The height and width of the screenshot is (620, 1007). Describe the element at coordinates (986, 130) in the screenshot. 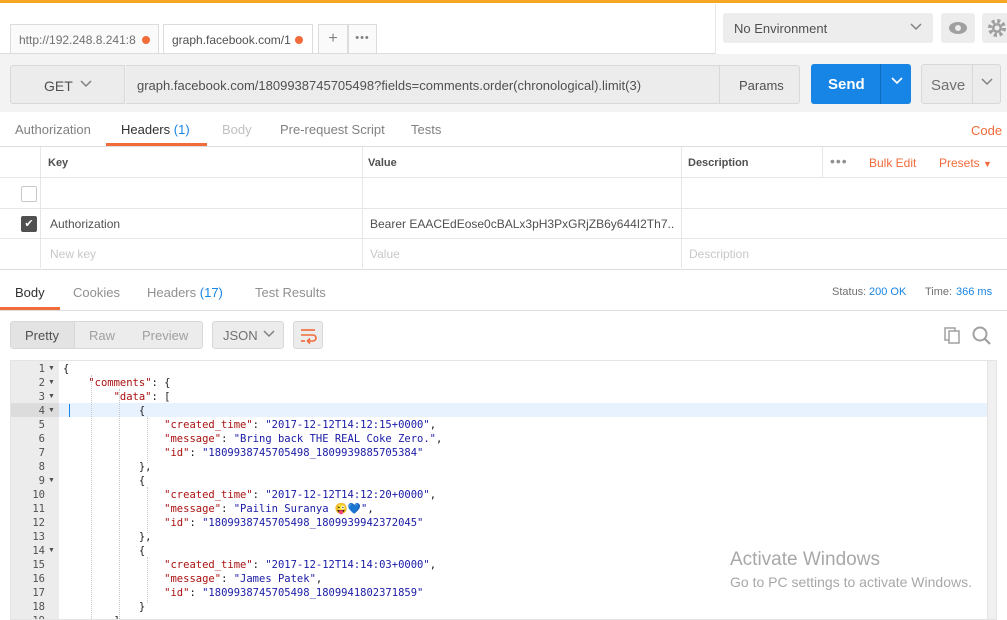

I see `code-link: Code` at that location.